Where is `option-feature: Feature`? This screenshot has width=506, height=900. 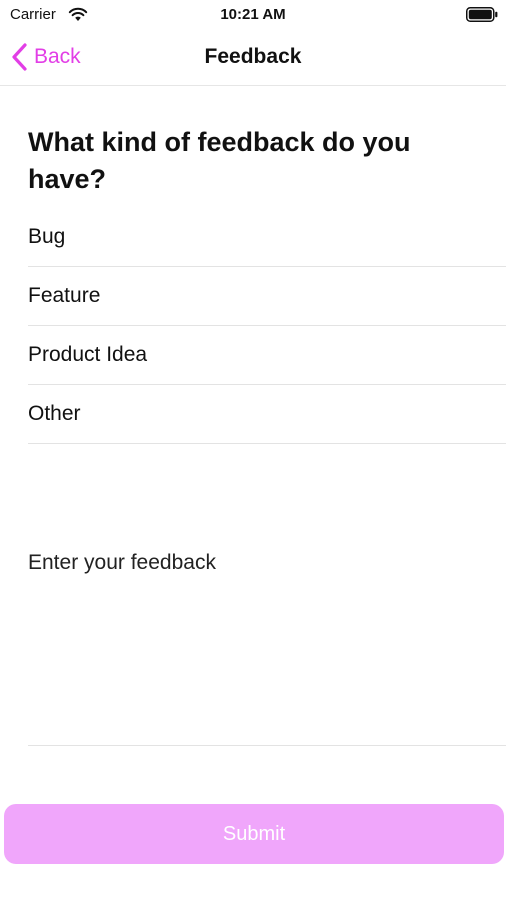
option-feature: Feature is located at coordinates (267, 296).